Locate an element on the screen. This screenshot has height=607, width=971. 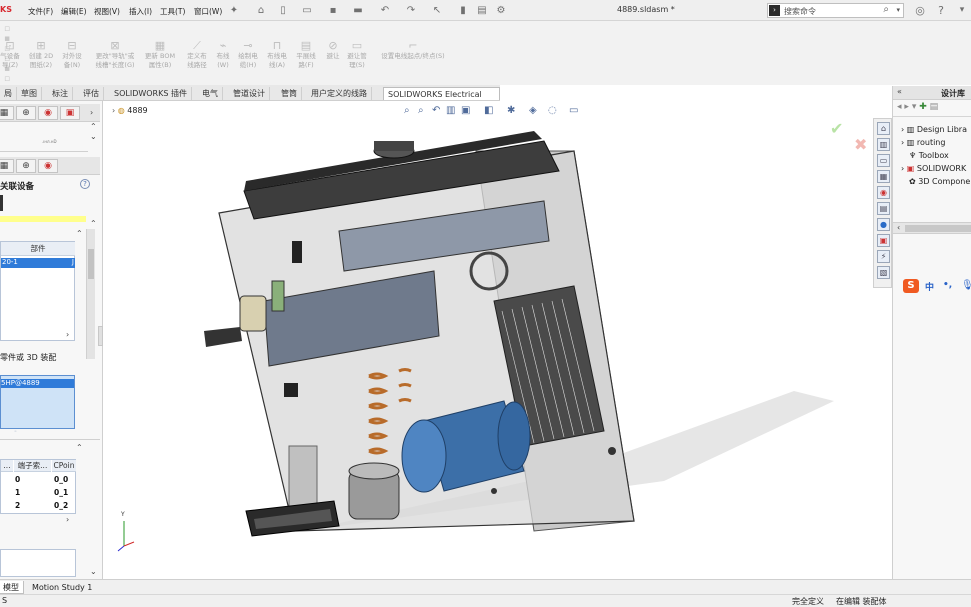
tab-electrical: 电气 is located at coordinates (210, 93).